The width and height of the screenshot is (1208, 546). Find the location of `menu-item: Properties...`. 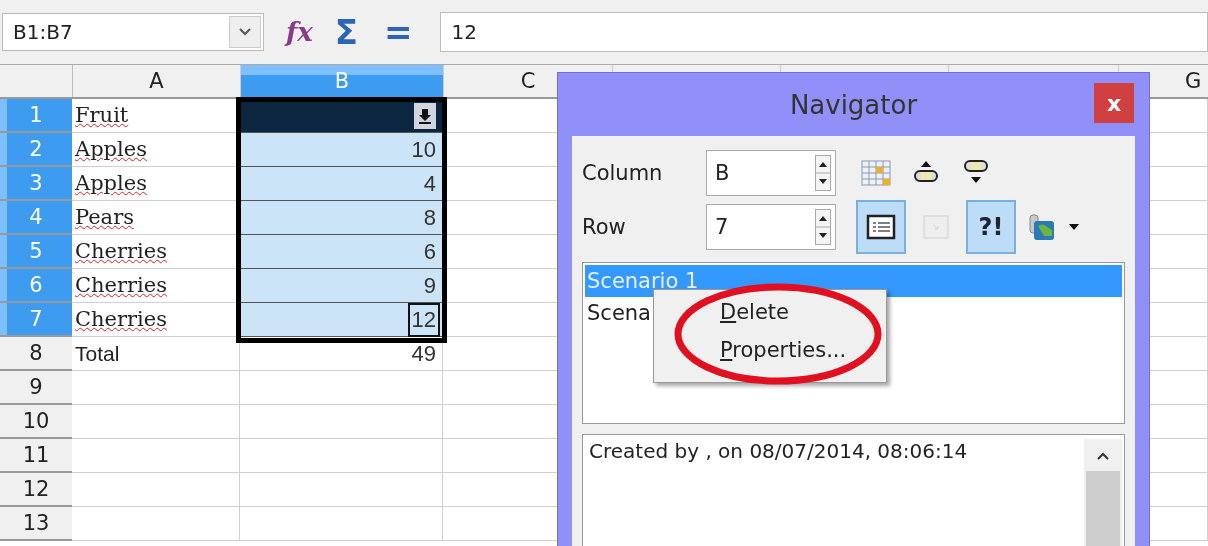

menu-item: Properties... is located at coordinates (803, 350).